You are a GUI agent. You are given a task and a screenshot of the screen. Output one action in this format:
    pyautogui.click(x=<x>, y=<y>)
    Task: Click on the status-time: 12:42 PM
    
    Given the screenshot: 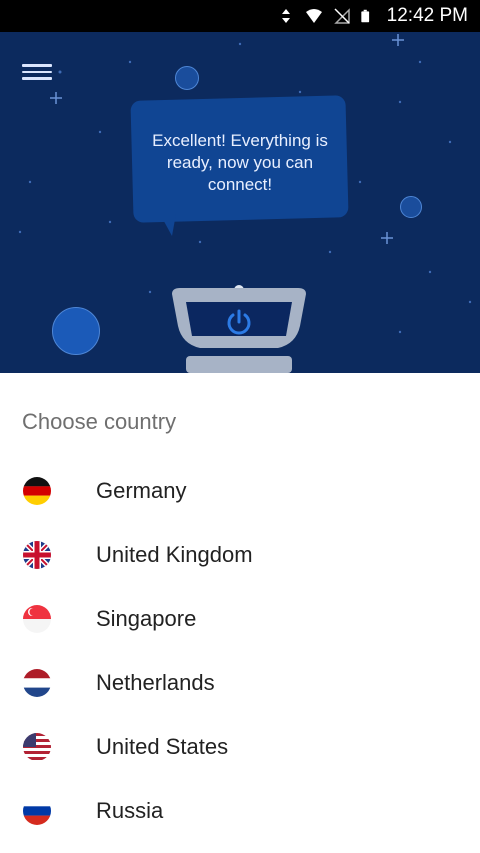 What is the action you would take?
    pyautogui.click(x=427, y=15)
    